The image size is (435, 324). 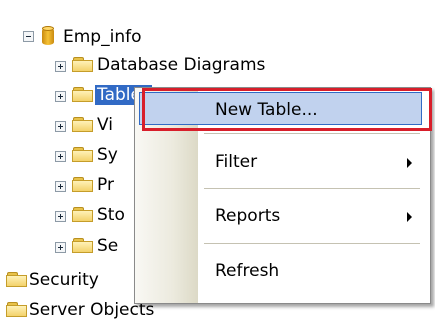 What do you see at coordinates (282, 216) in the screenshot?
I see `menu-item-reports: Reports` at bounding box center [282, 216].